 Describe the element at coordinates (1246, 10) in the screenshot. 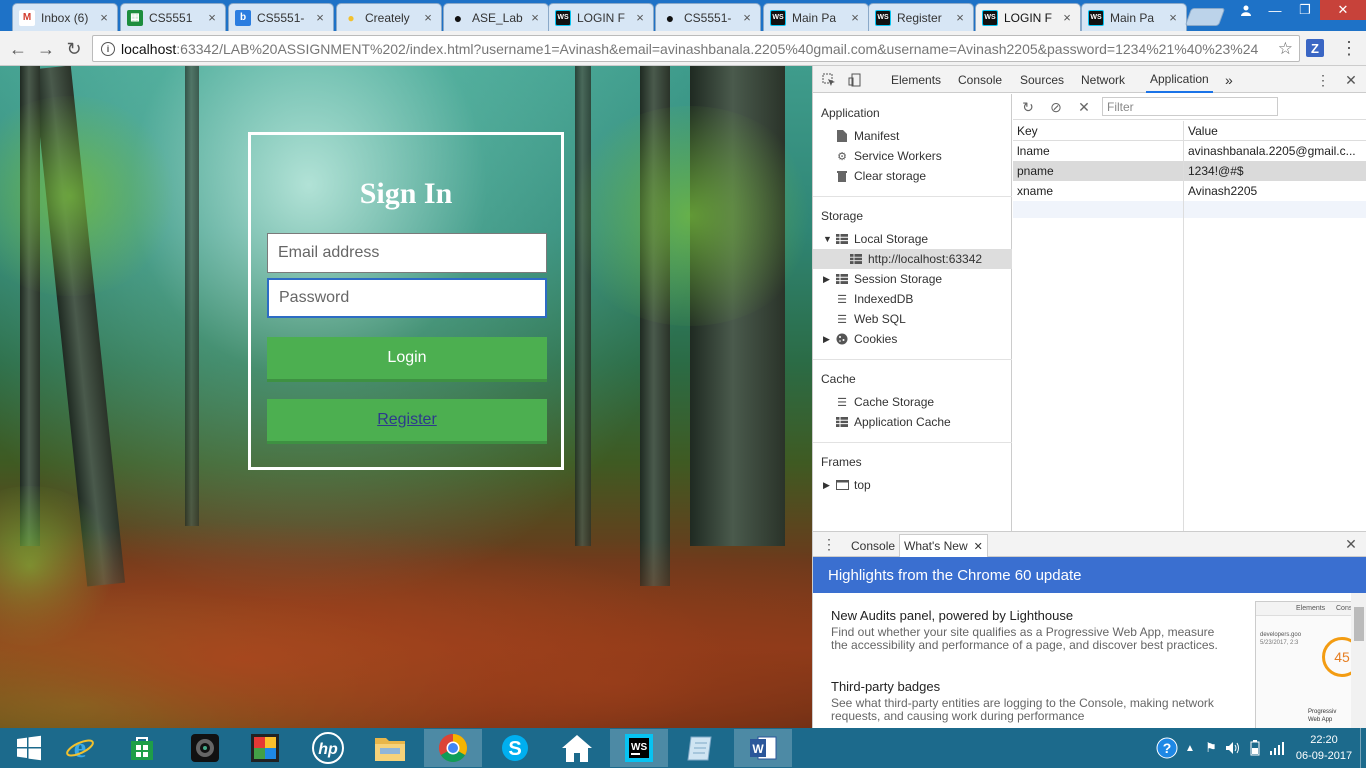

I see `user-profile-icon` at that location.